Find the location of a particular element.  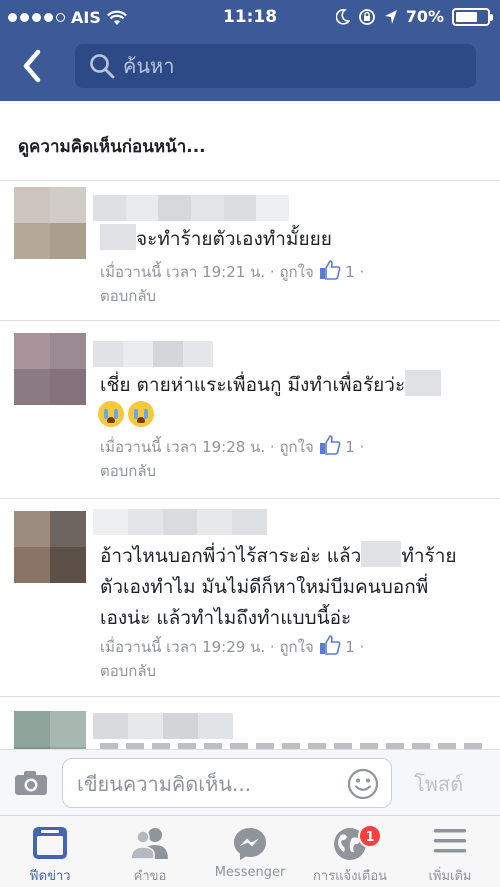

tab-more: เพิ่มเติม is located at coordinates (450, 851).